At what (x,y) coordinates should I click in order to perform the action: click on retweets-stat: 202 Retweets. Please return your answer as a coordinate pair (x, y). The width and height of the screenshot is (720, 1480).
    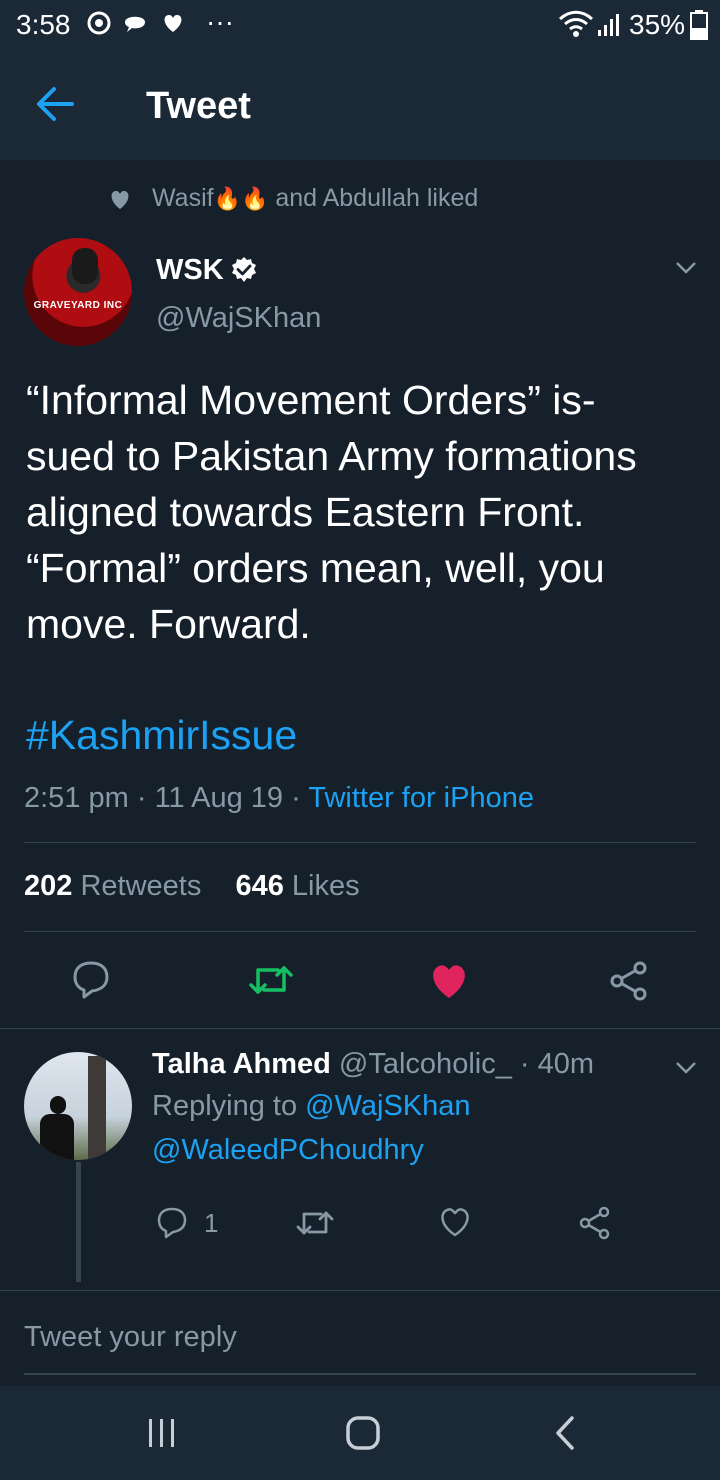
    Looking at the image, I should click on (112, 886).